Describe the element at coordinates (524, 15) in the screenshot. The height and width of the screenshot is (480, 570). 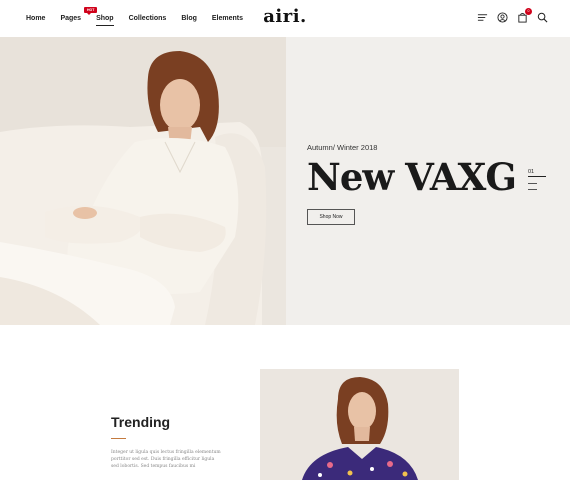
I see `bag-icon: 0` at that location.